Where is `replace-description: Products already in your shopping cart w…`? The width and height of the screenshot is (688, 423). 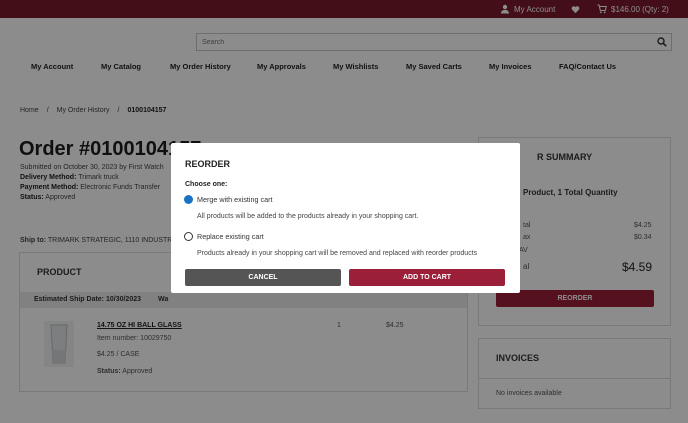
replace-description: Products already in your shopping cart w… is located at coordinates (337, 253).